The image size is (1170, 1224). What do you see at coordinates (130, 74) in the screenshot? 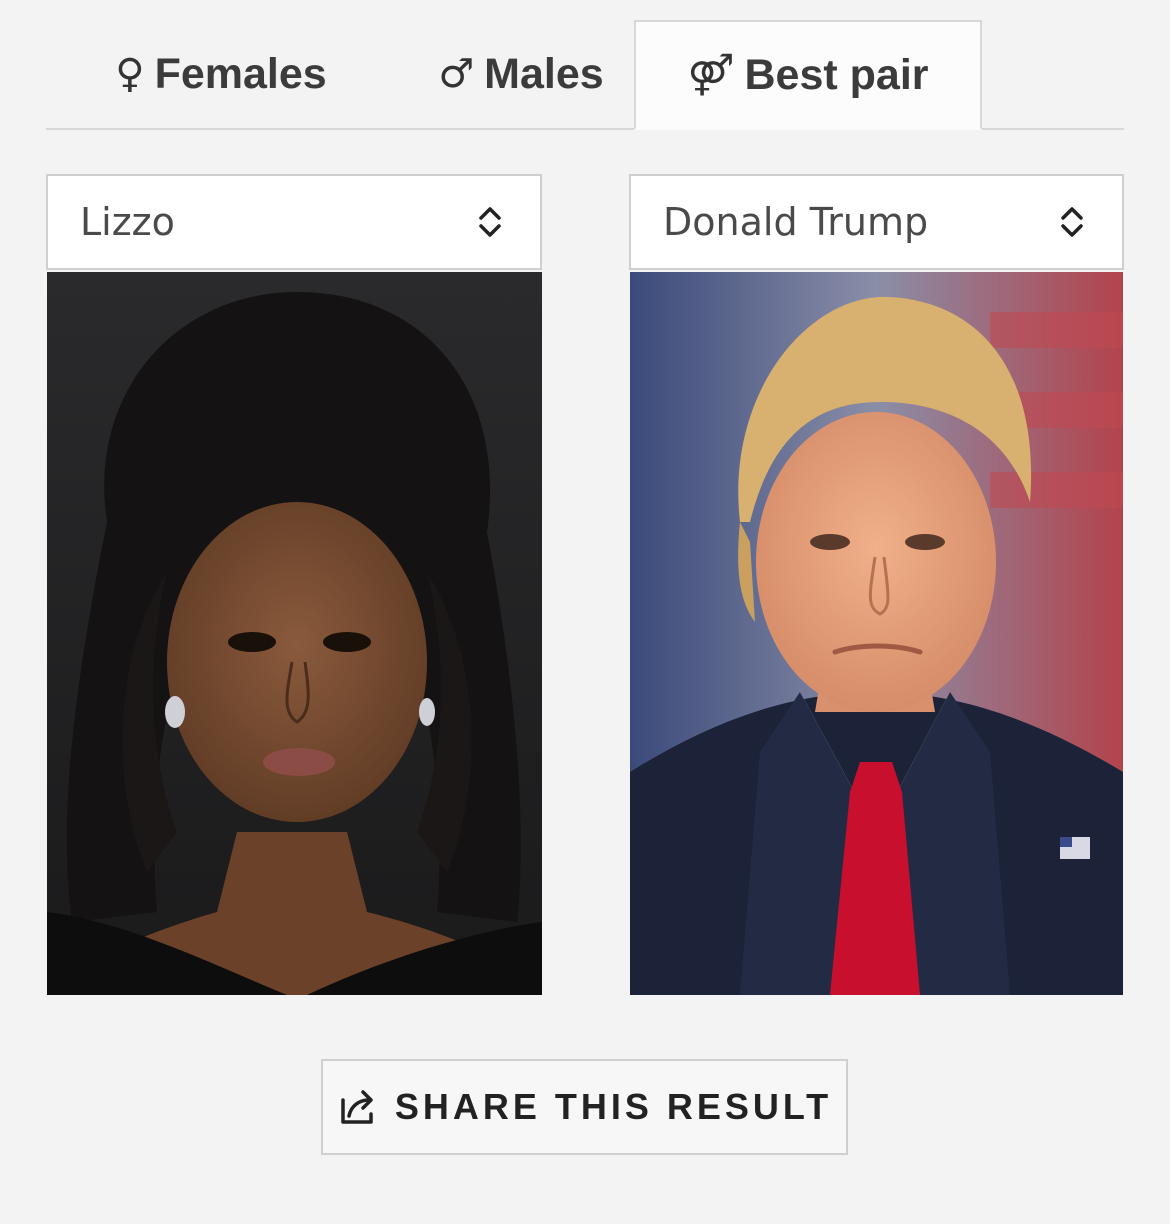
I see `female-symbol-icon: ♀` at bounding box center [130, 74].